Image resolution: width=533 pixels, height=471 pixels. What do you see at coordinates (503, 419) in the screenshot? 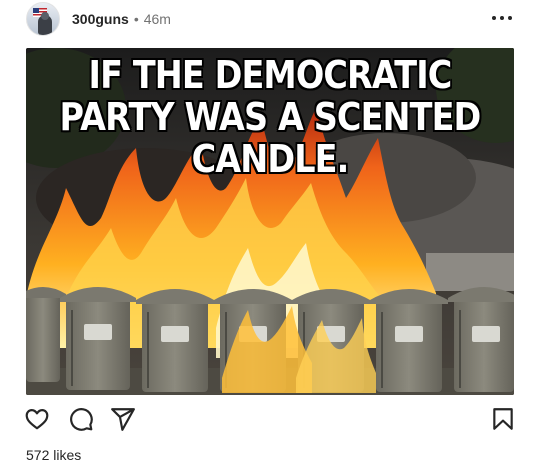
I see `bookmark-icon` at bounding box center [503, 419].